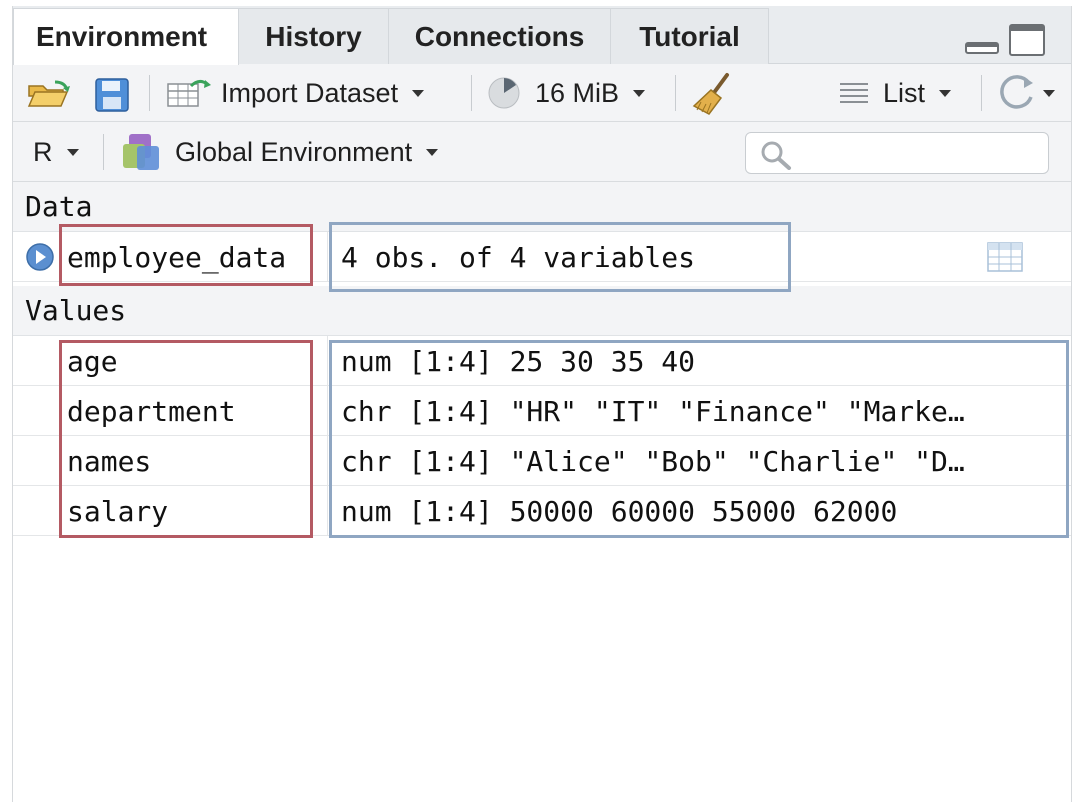  What do you see at coordinates (59, 206) in the screenshot?
I see `section-data-label: Data` at bounding box center [59, 206].